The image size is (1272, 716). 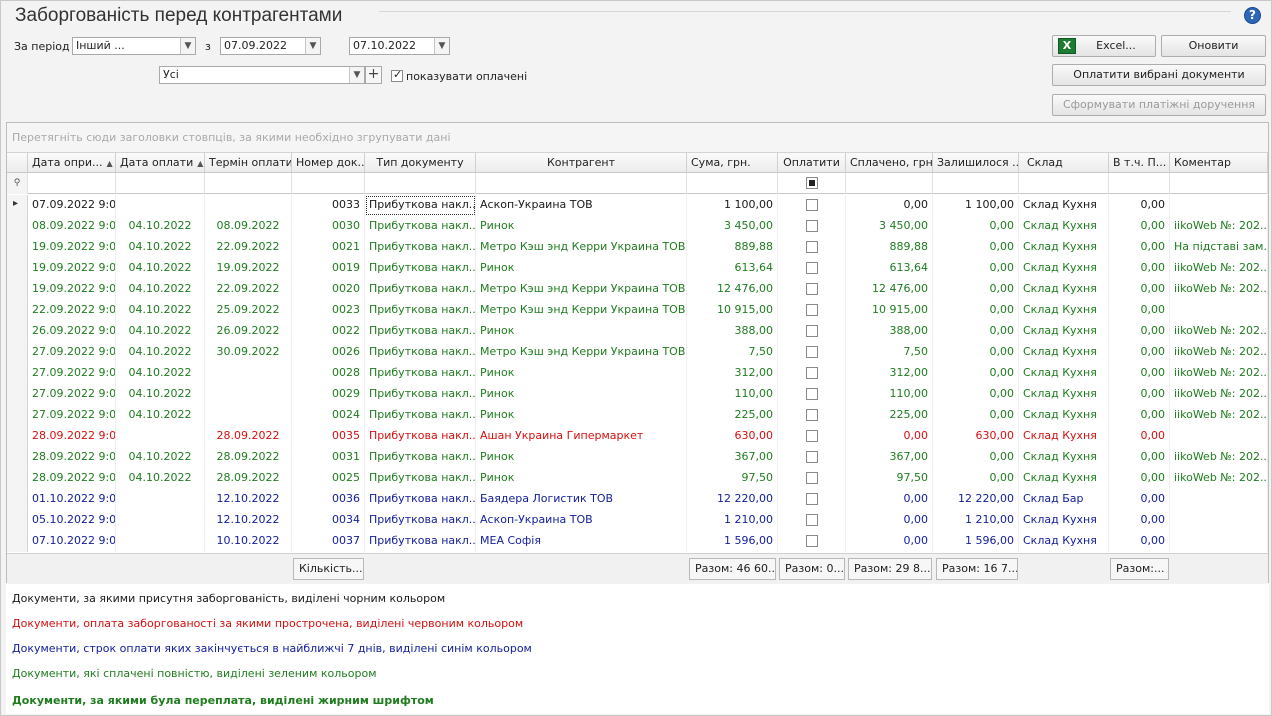 What do you see at coordinates (732, 163) in the screenshot?
I see `col-header-sum: Сума, грн.` at bounding box center [732, 163].